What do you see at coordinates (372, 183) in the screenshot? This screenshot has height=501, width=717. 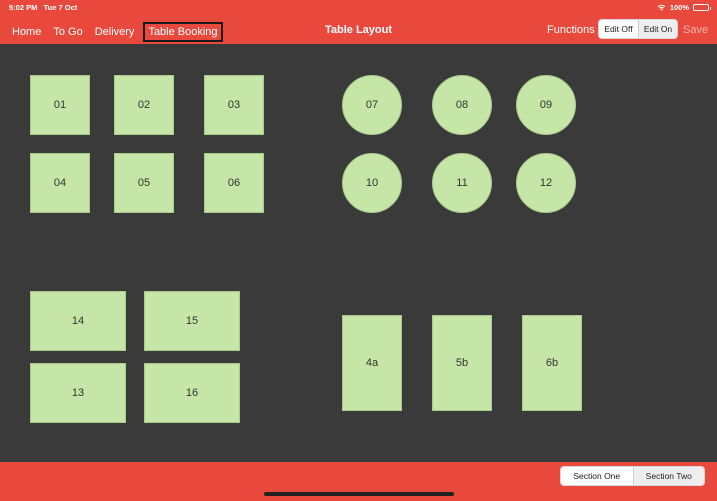 I see `table-10: 10` at bounding box center [372, 183].